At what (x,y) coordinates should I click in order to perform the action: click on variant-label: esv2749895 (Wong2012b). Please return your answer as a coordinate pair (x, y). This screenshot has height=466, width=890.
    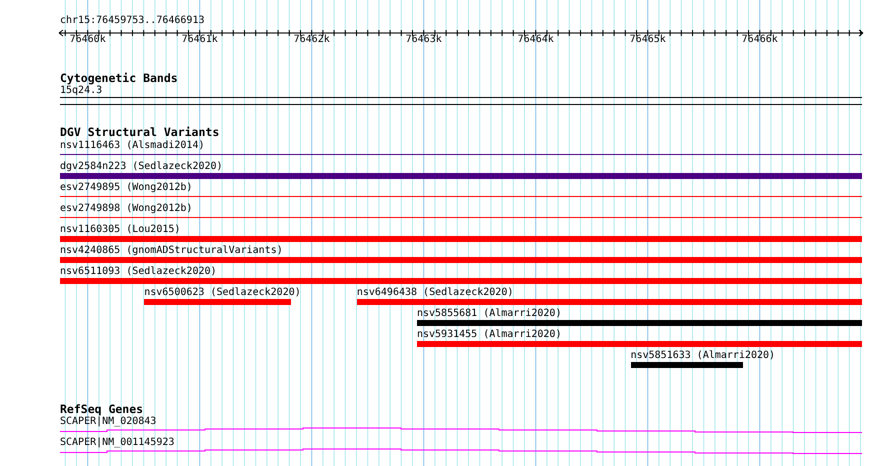
    Looking at the image, I should click on (126, 187).